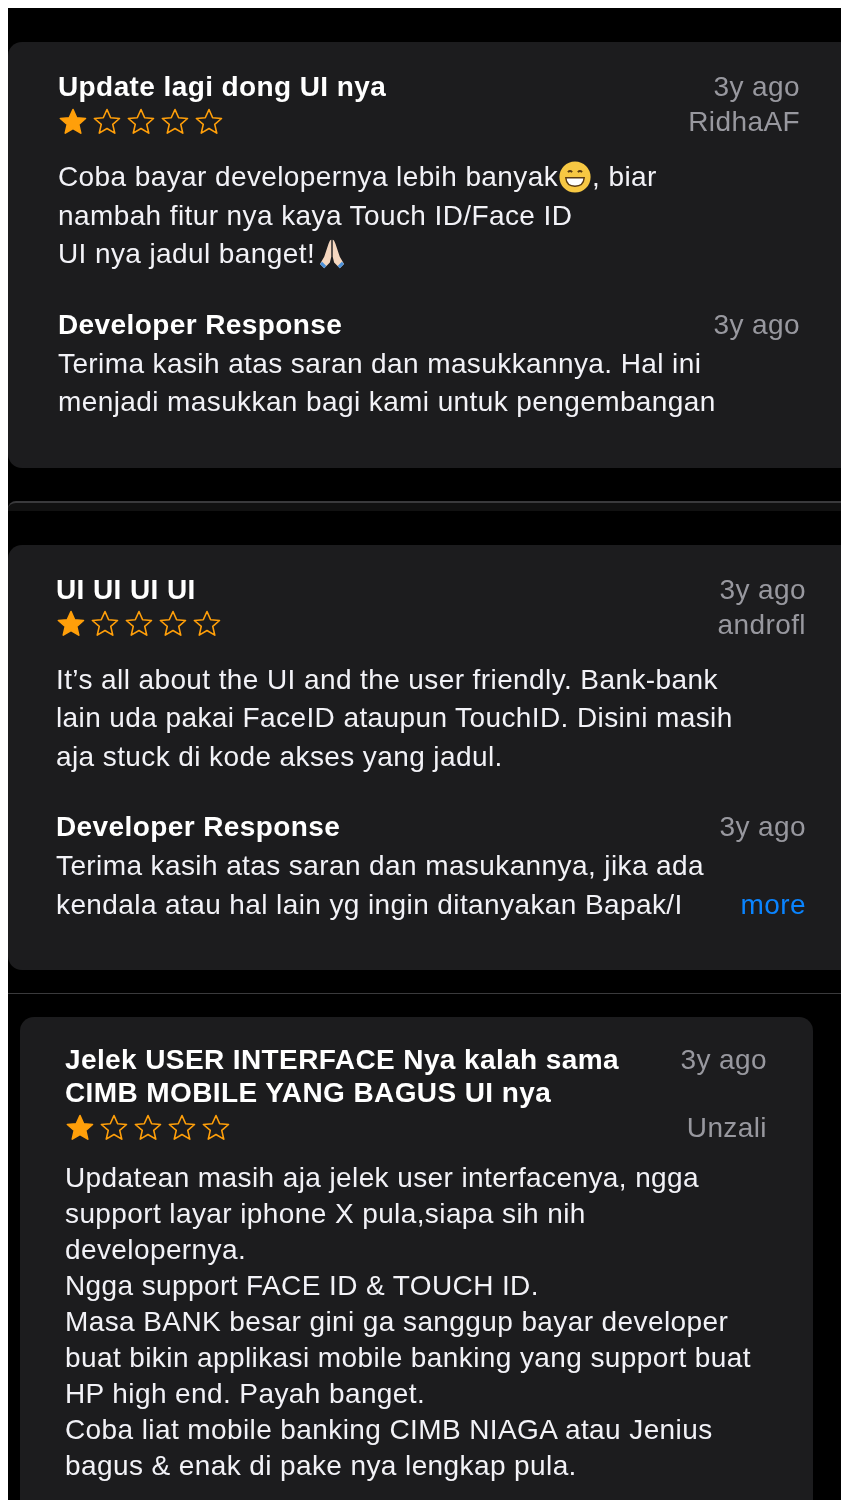 The width and height of the screenshot is (841, 1500). Describe the element at coordinates (245, 1394) in the screenshot. I see `review-text: HP high end. Payah banget.` at that location.